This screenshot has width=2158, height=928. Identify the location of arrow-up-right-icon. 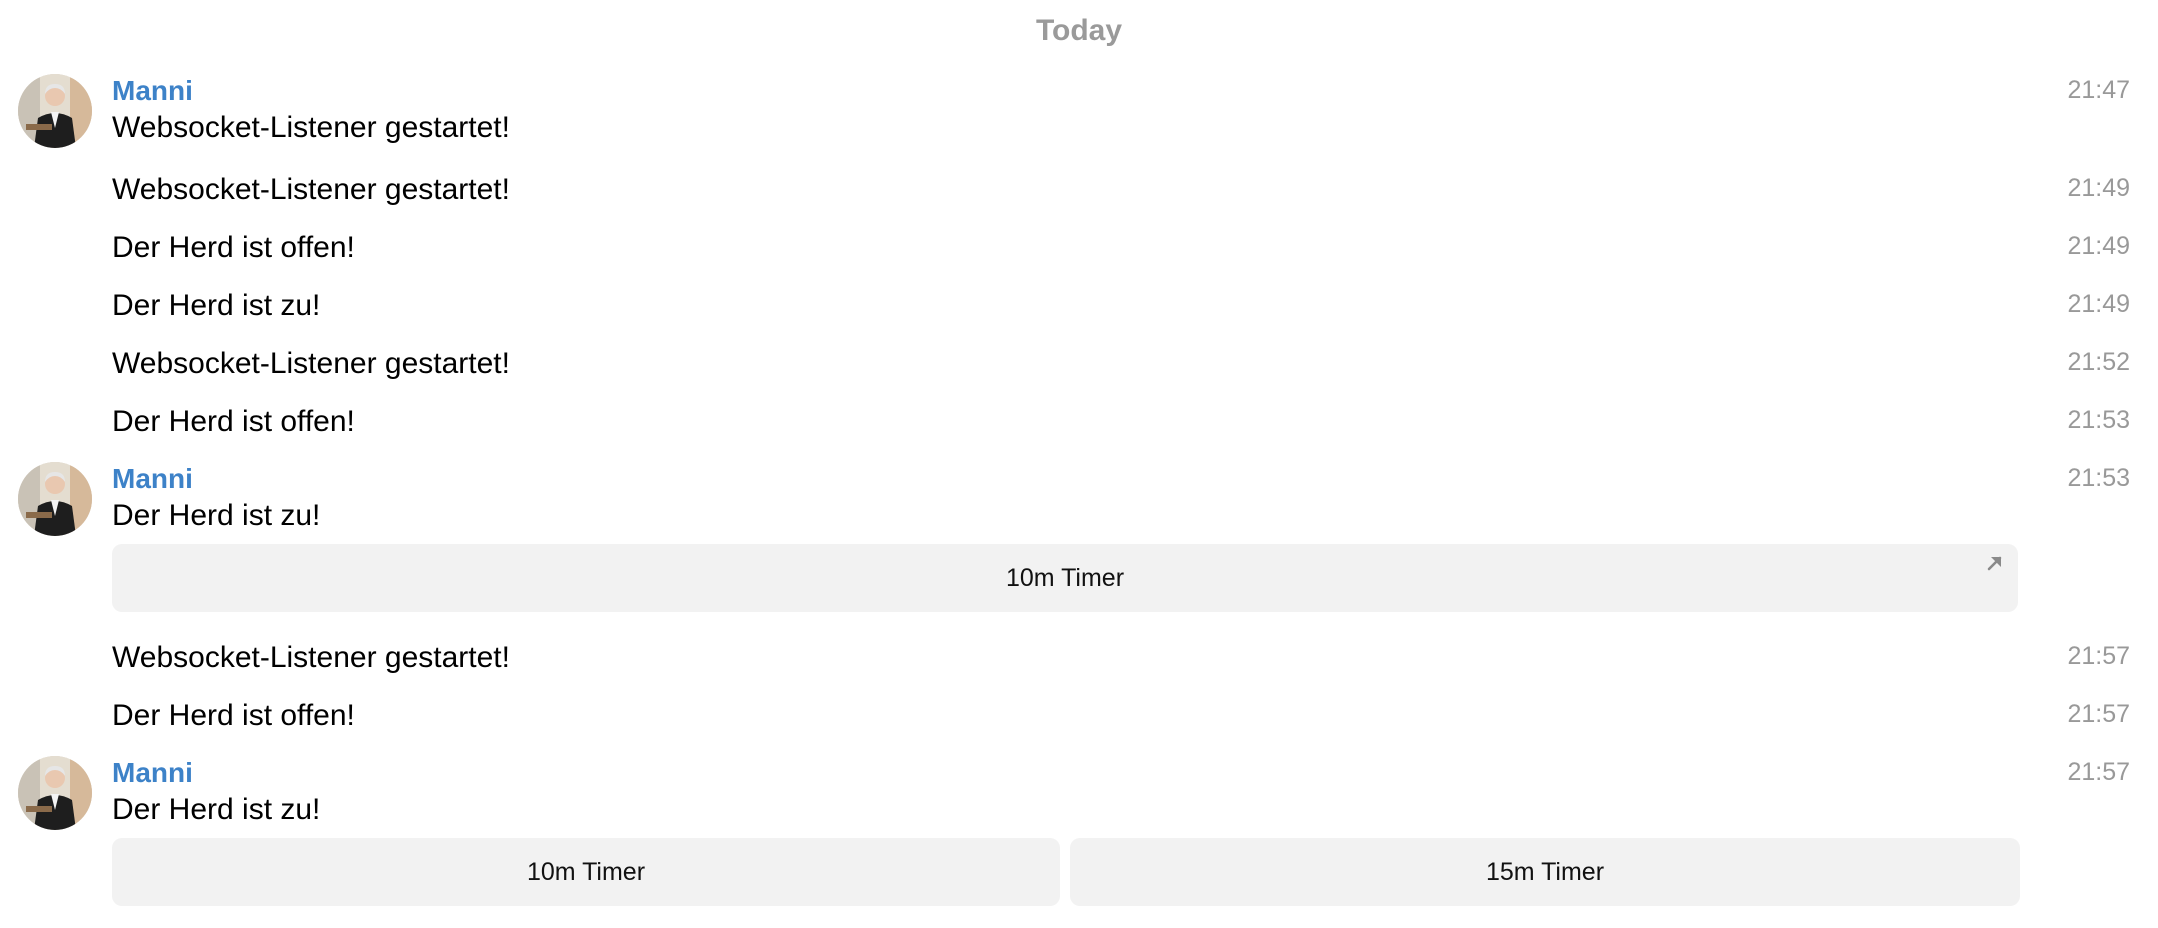
(1994, 563).